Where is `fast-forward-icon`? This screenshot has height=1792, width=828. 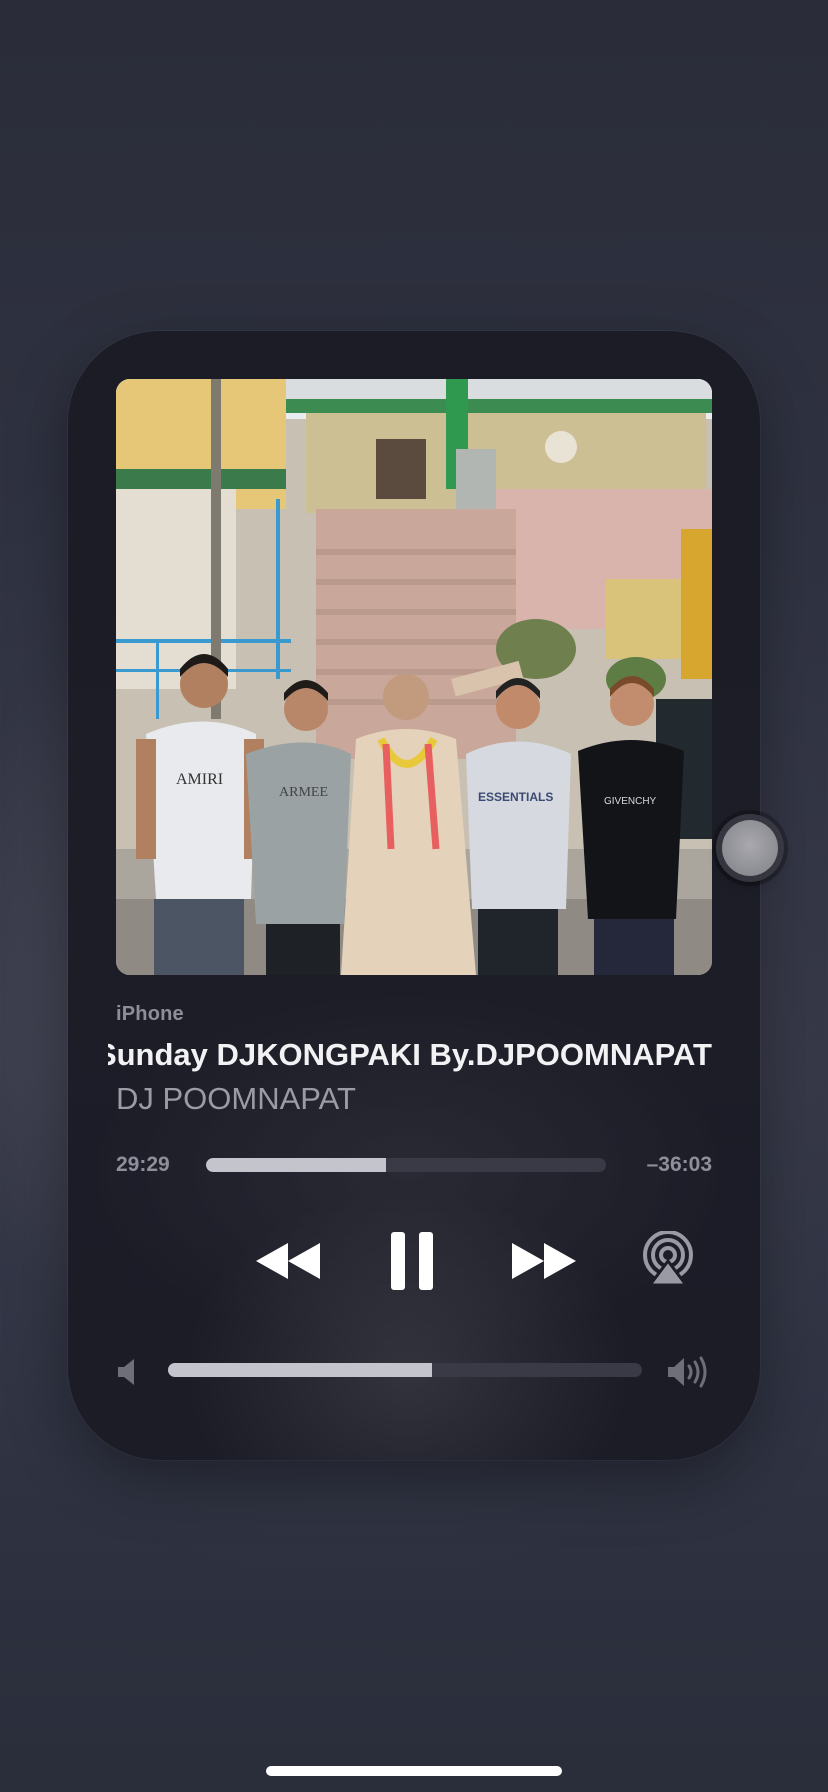 fast-forward-icon is located at coordinates (544, 1261).